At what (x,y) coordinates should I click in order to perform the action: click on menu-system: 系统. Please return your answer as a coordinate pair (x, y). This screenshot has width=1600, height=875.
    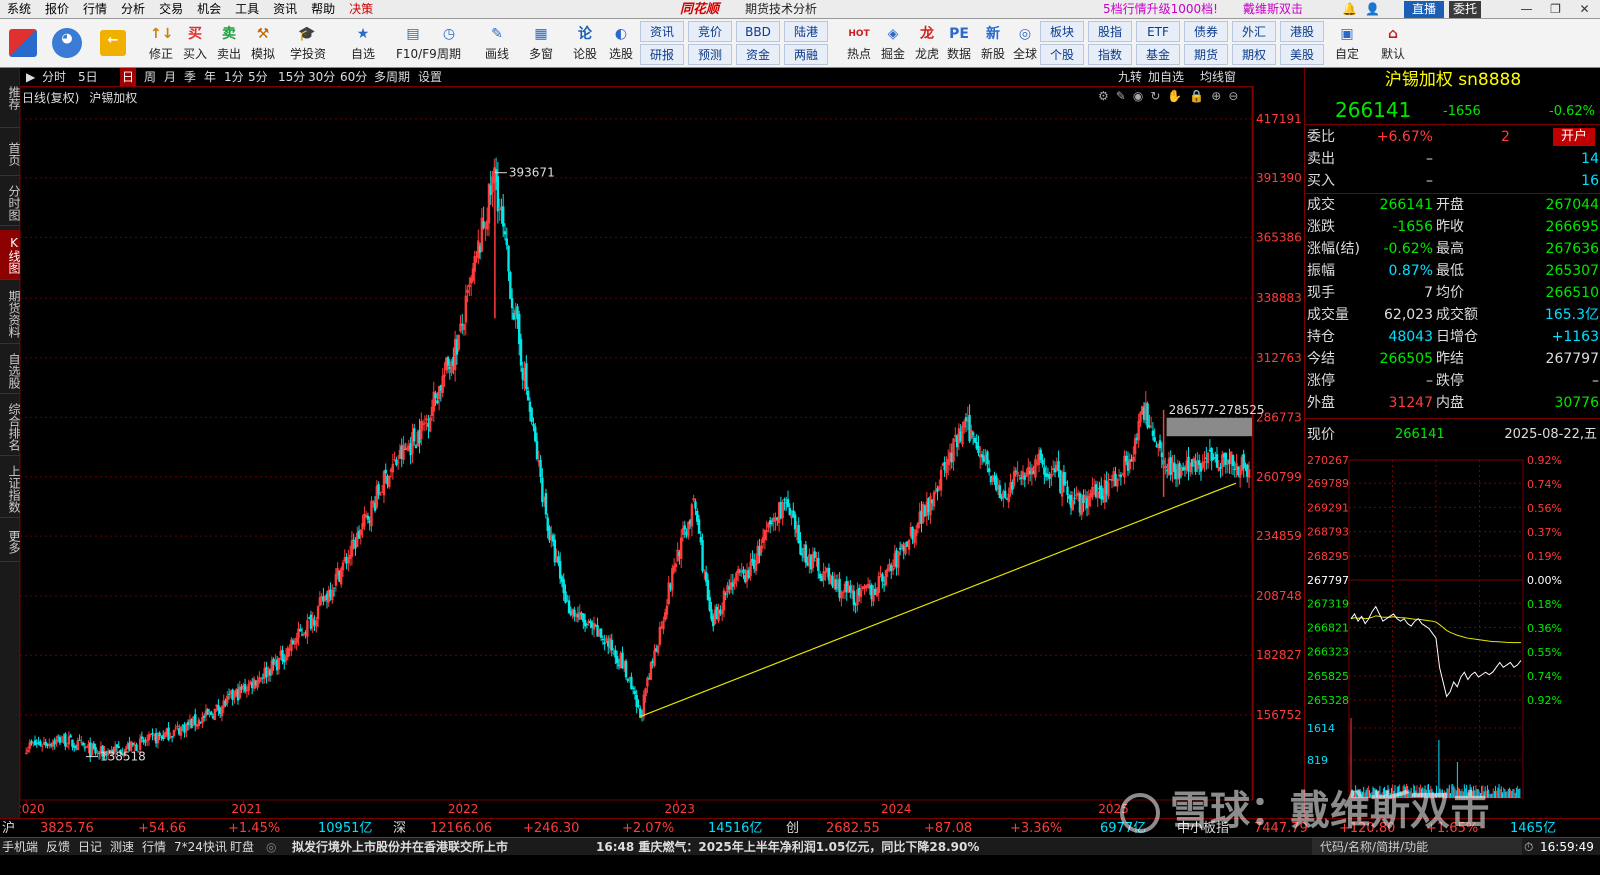
    Looking at the image, I should click on (19, 9).